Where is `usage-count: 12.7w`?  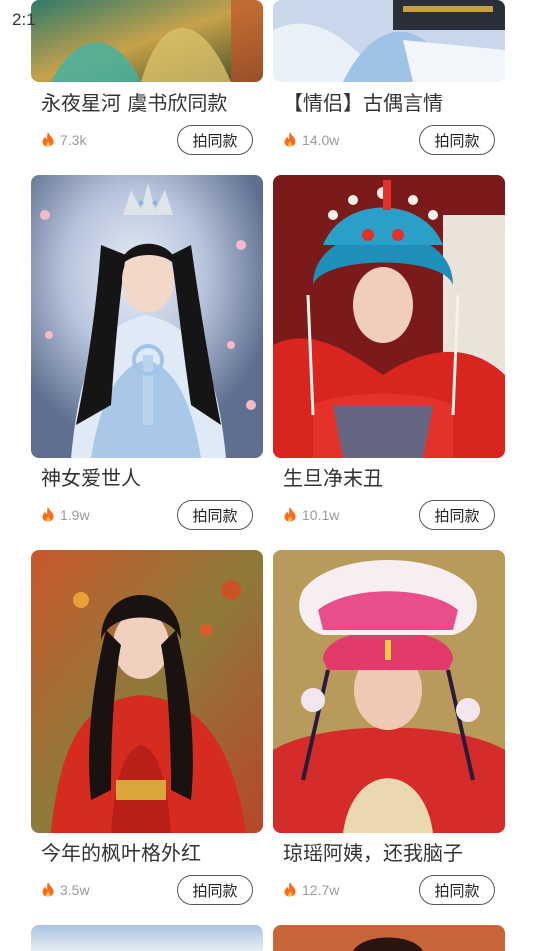
usage-count: 12.7w is located at coordinates (321, 890).